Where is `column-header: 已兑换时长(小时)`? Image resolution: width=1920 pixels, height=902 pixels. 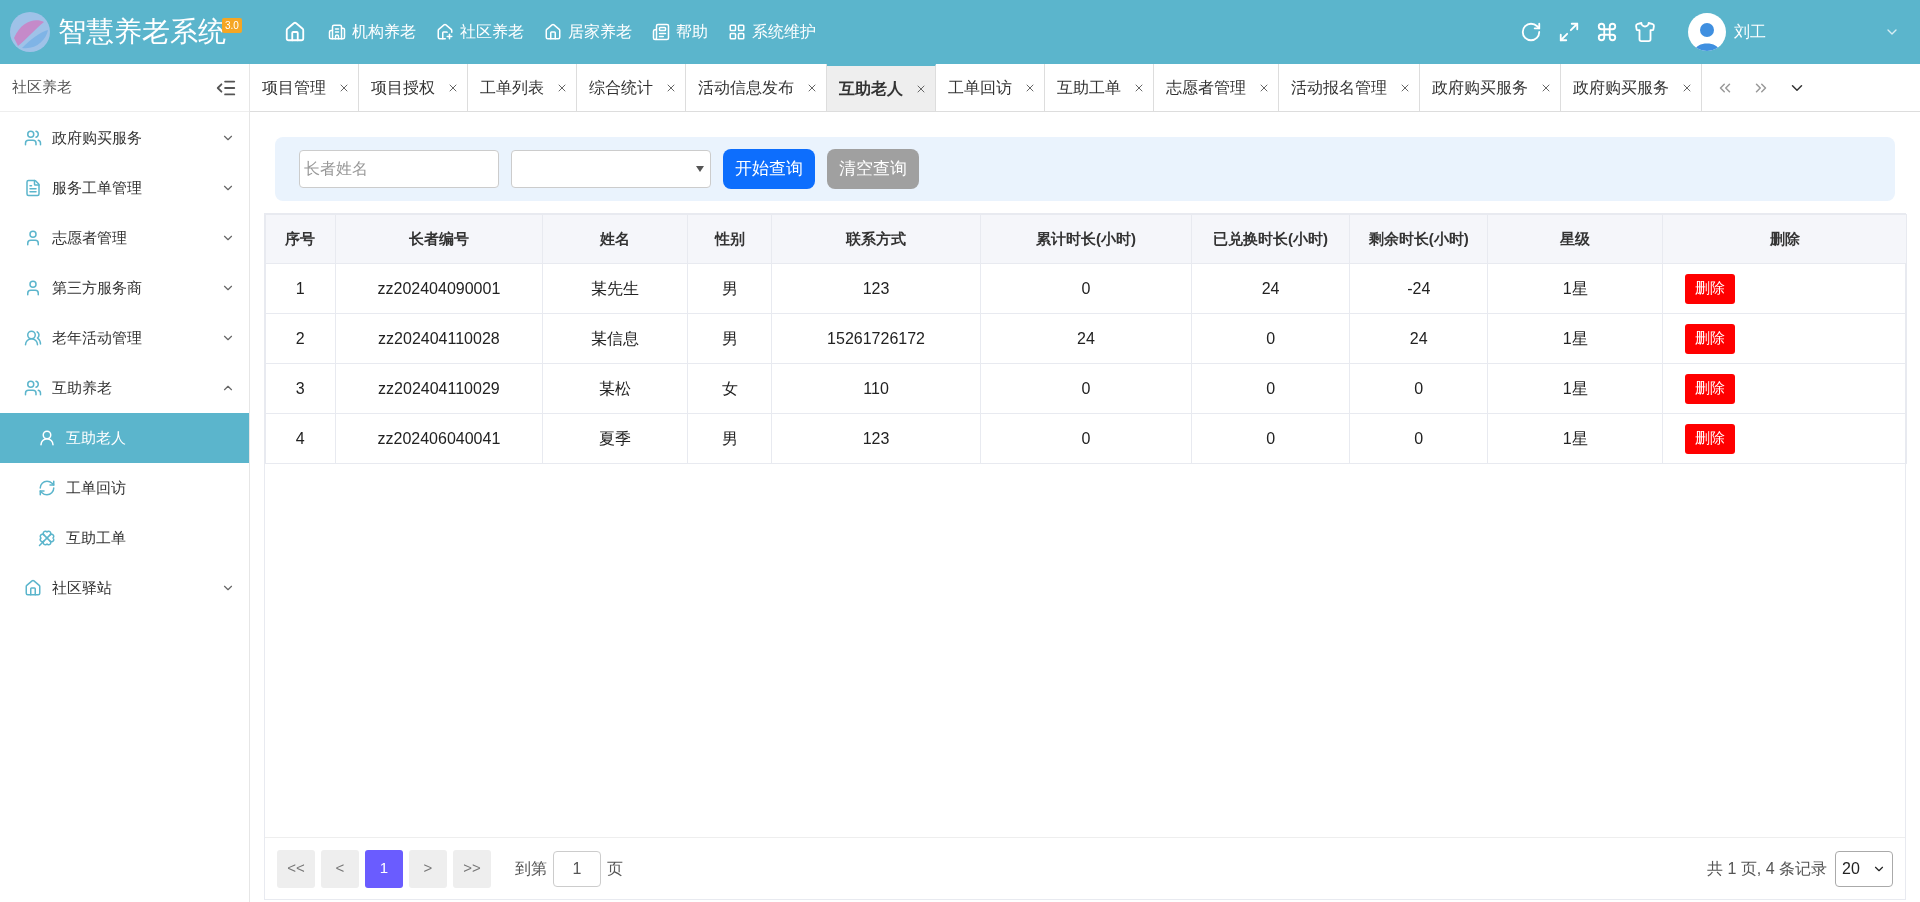 column-header: 已兑换时长(小时) is located at coordinates (1270, 239).